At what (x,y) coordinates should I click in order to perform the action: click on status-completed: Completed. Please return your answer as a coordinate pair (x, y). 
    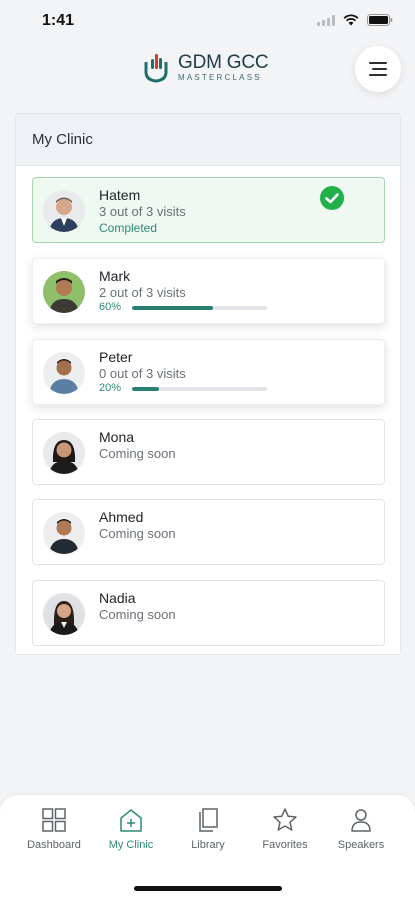
    Looking at the image, I should click on (128, 228).